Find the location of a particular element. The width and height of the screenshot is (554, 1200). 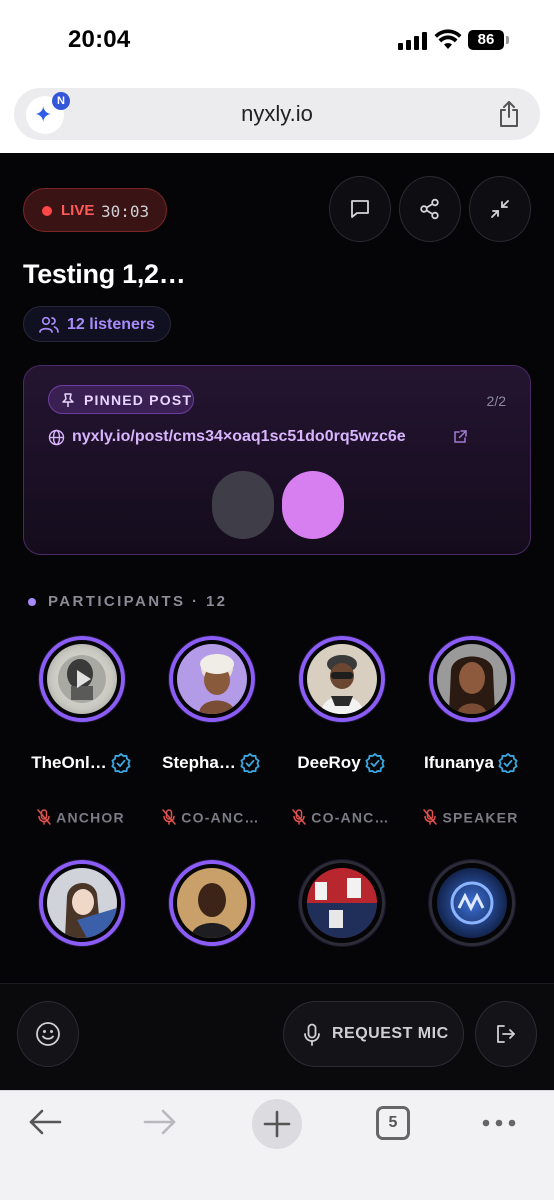

live-label: LIVE is located at coordinates (78, 210).